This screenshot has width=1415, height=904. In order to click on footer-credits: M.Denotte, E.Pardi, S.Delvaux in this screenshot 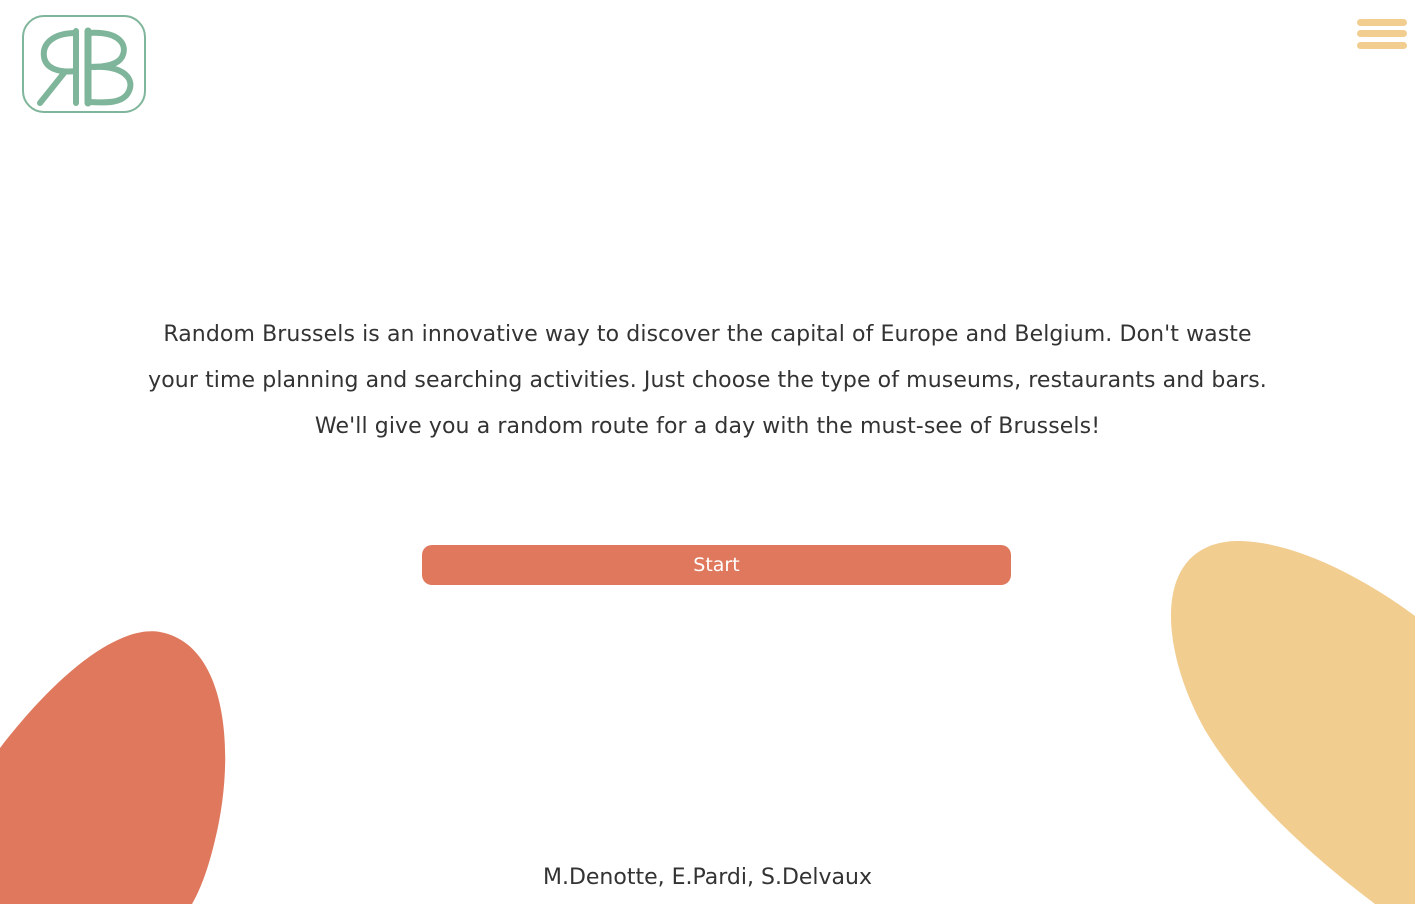, I will do `click(707, 877)`.